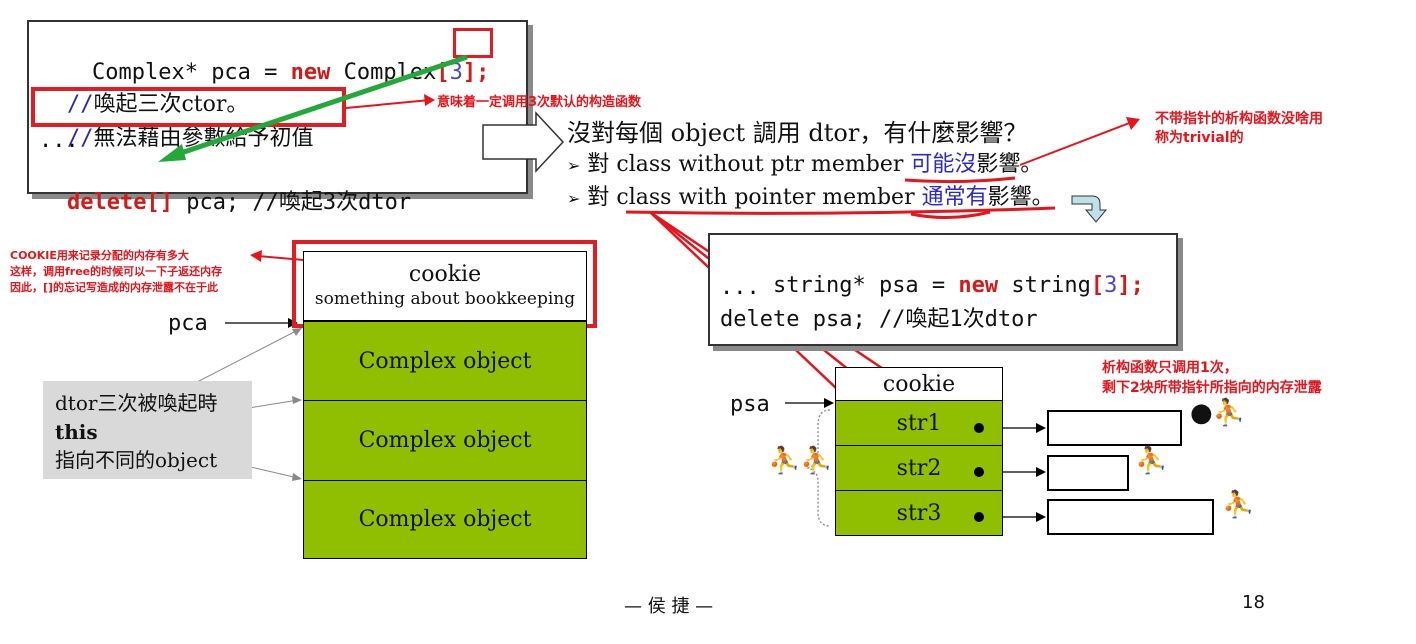  What do you see at coordinates (445, 361) in the screenshot?
I see `complex-object-1: Complex object` at bounding box center [445, 361].